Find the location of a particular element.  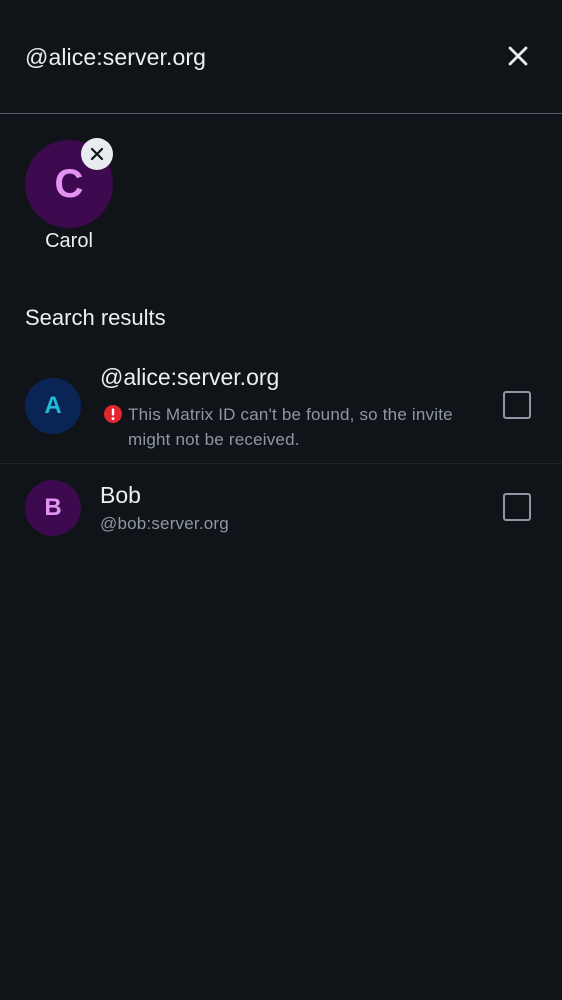

result-subtitle: @bob:server.org is located at coordinates (164, 523).